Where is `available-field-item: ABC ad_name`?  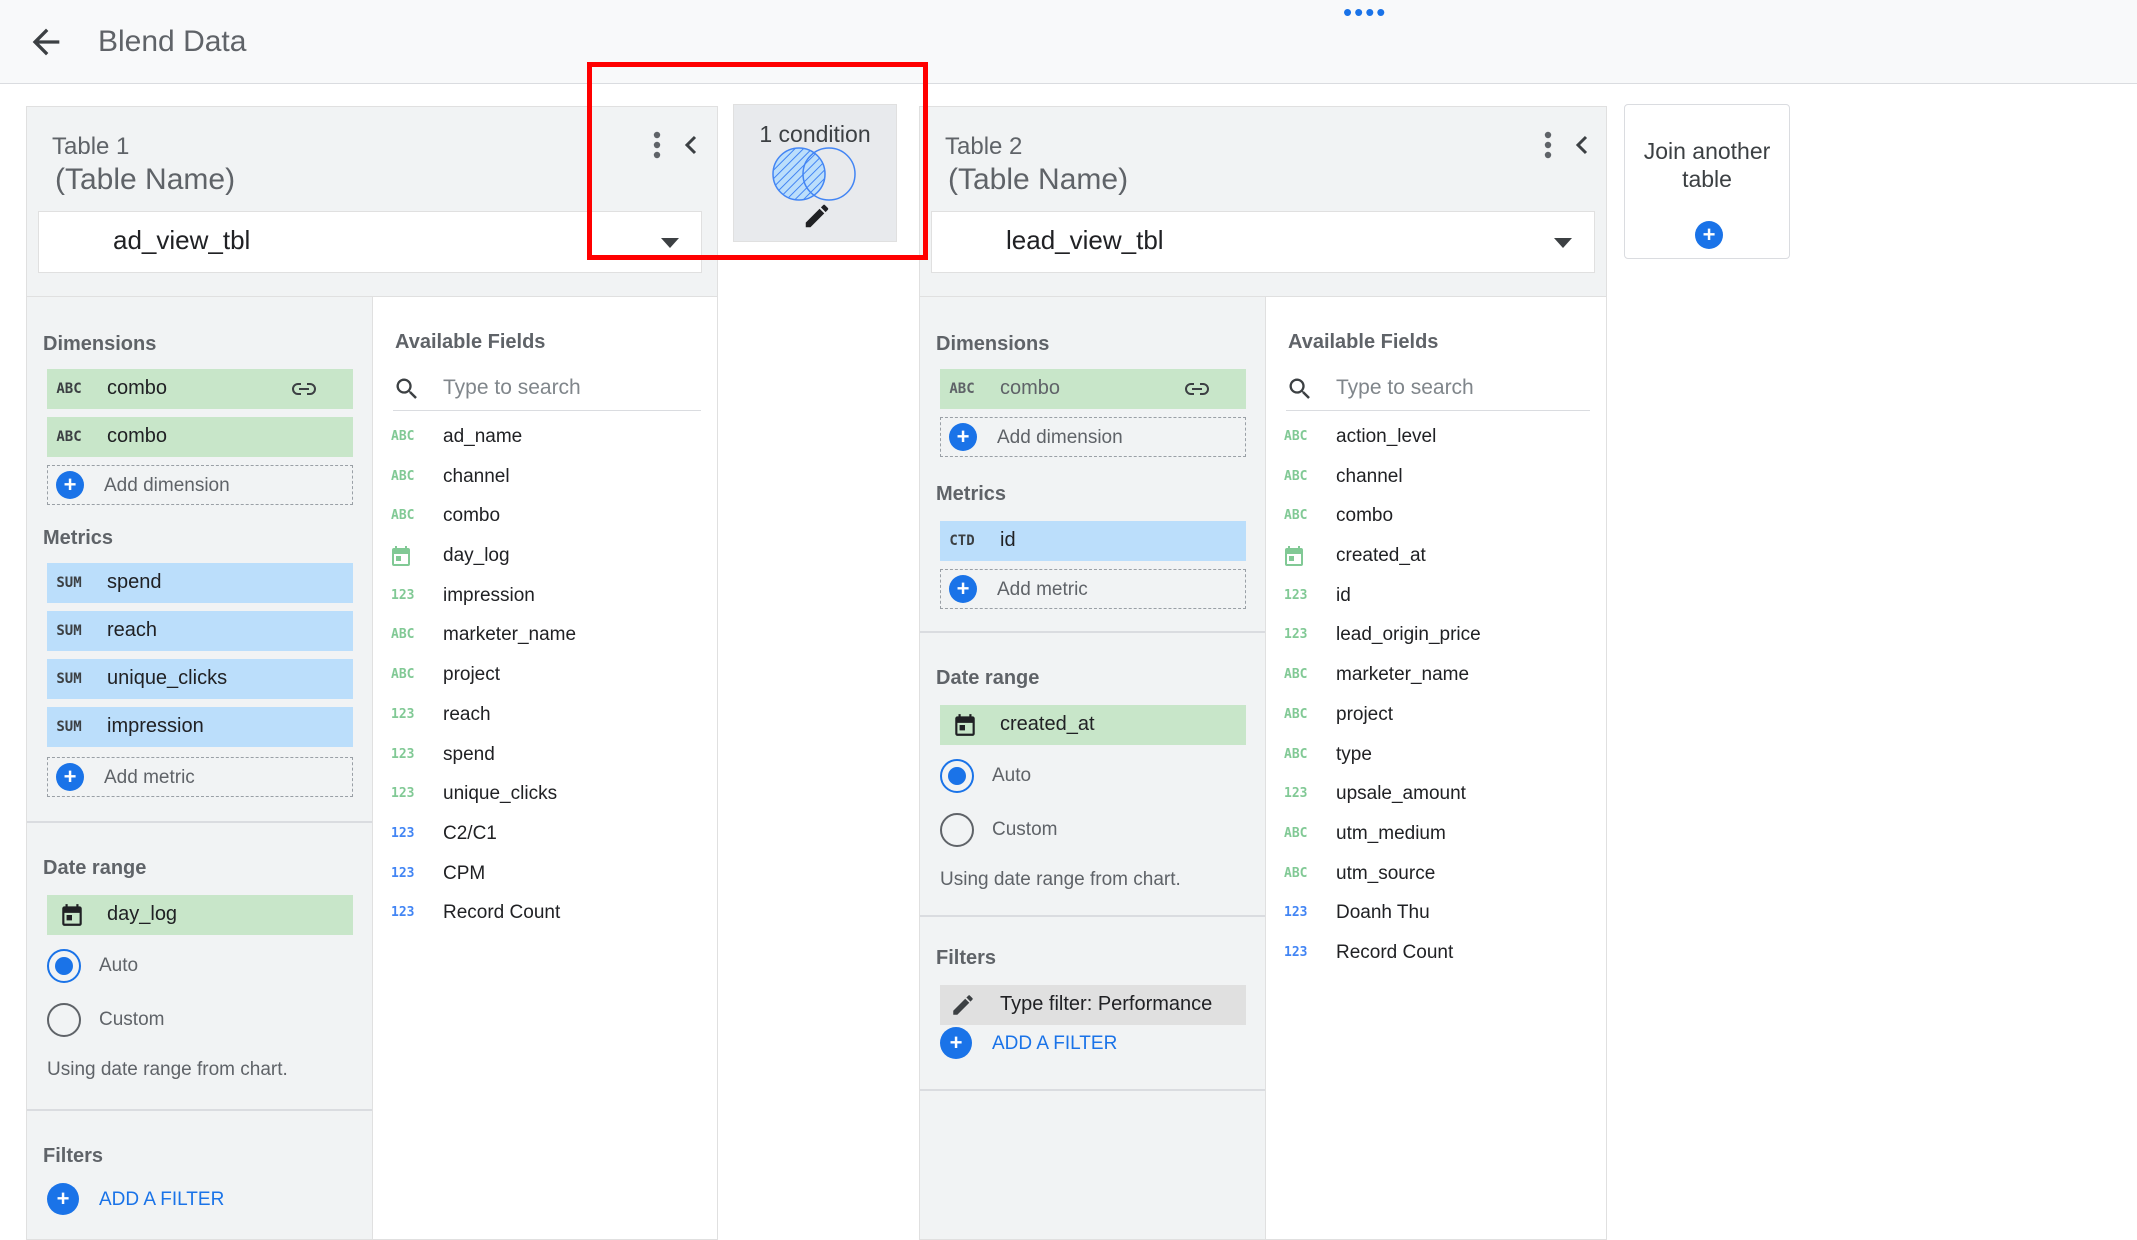 available-field-item: ABC ad_name is located at coordinates (545, 439).